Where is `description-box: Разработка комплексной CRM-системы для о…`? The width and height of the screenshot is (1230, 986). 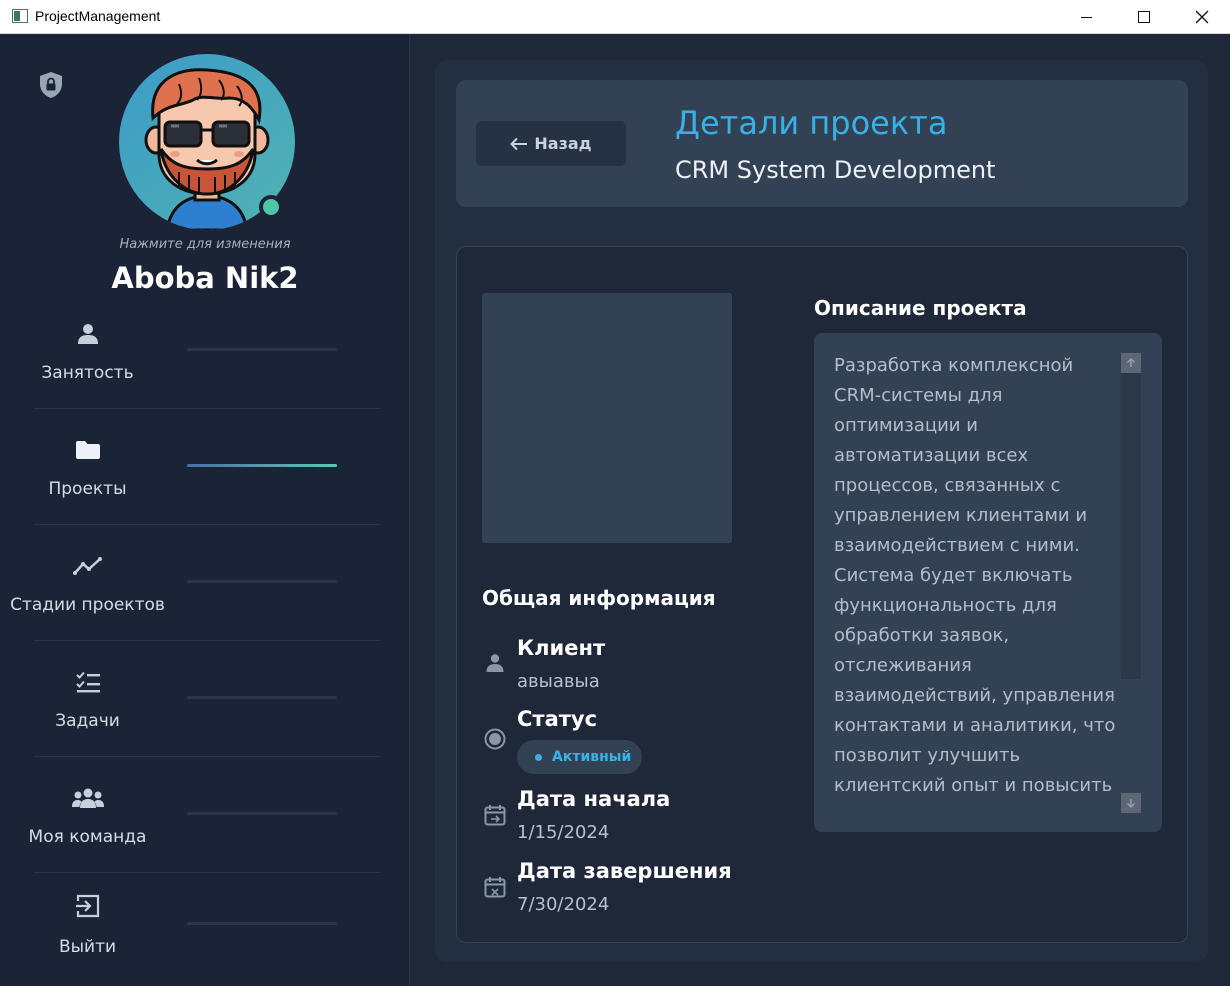 description-box: Разработка комплексной CRM-системы для о… is located at coordinates (988, 582).